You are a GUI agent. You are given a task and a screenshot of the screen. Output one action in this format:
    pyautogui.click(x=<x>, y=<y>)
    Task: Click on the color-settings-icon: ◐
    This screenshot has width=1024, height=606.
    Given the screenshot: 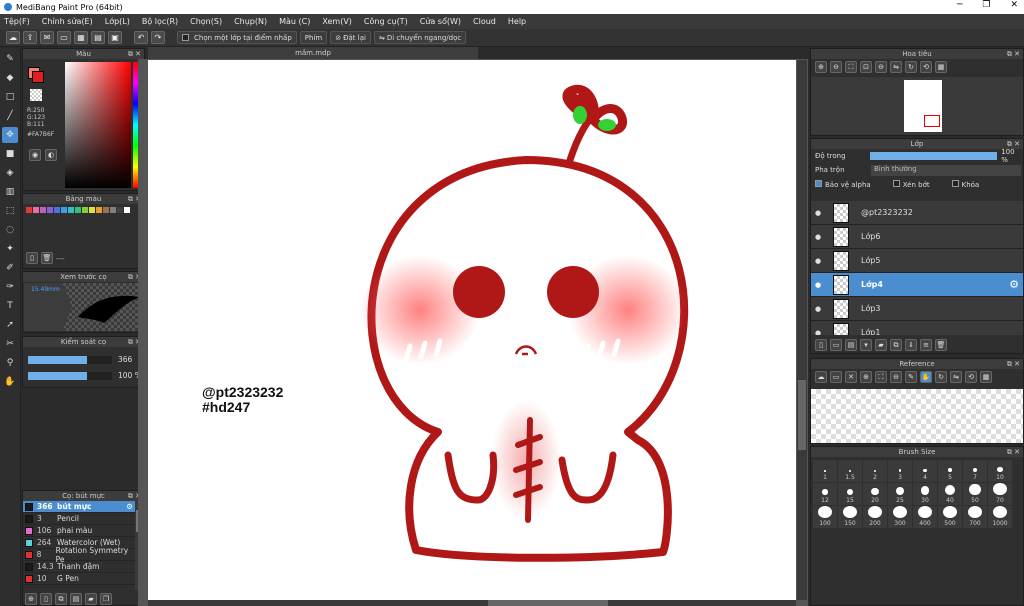 What is the action you would take?
    pyautogui.click(x=51, y=155)
    